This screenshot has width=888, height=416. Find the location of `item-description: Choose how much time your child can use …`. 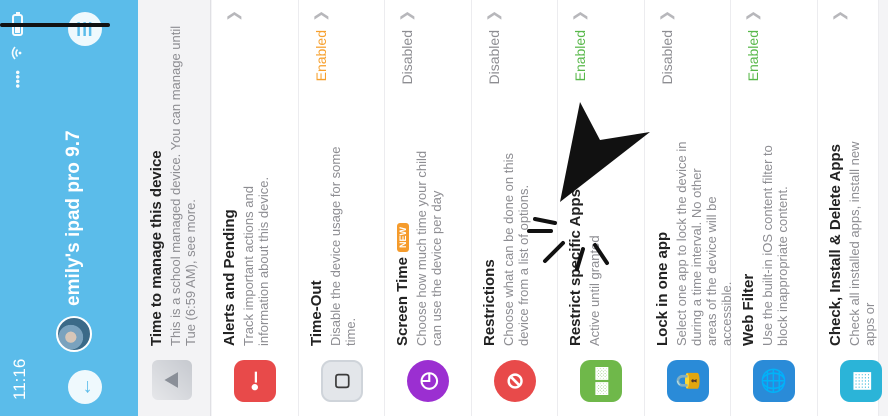

item-description: Choose how much time your child can use … is located at coordinates (429, 248).